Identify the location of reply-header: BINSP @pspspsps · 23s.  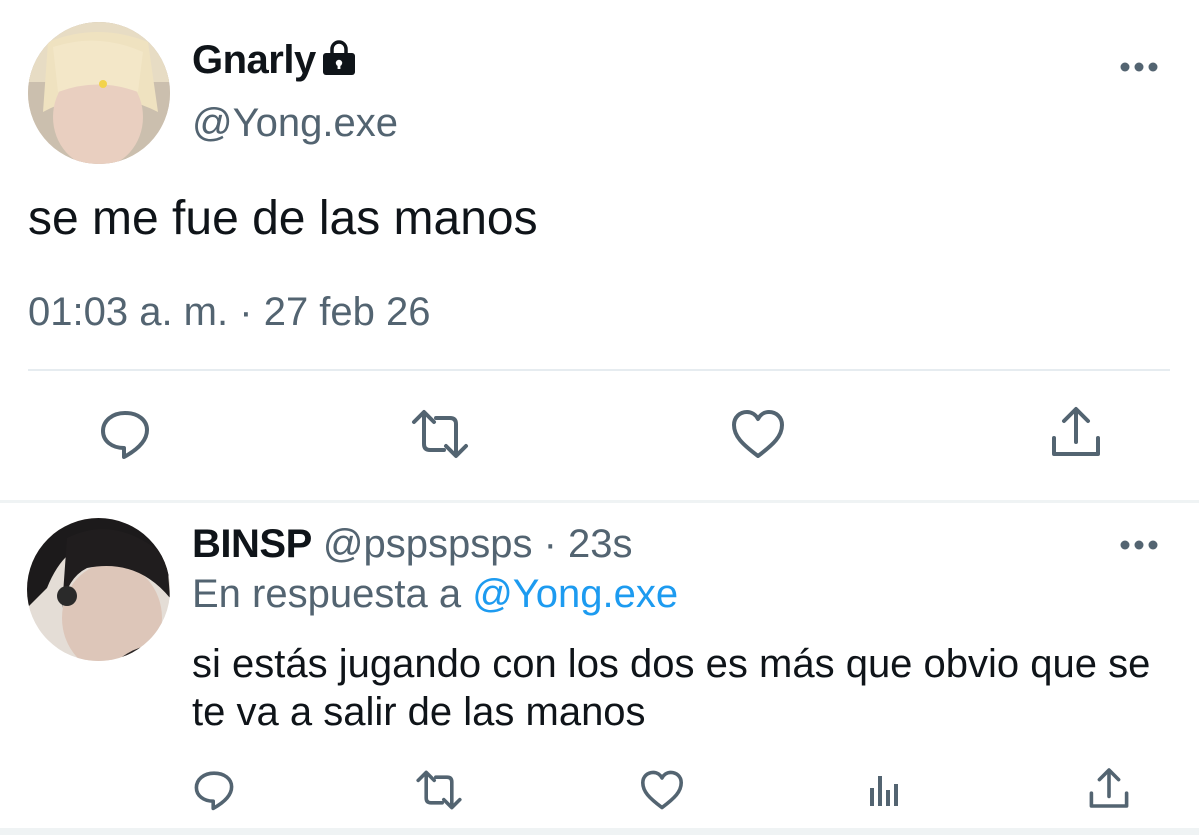
(412, 544).